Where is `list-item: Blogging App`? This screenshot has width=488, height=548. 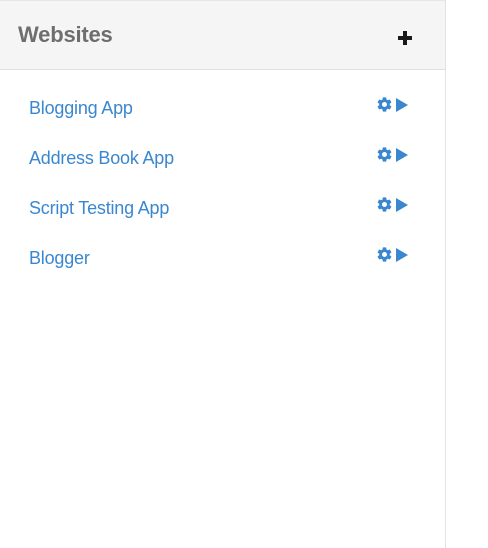
list-item: Blogging App is located at coordinates (223, 109).